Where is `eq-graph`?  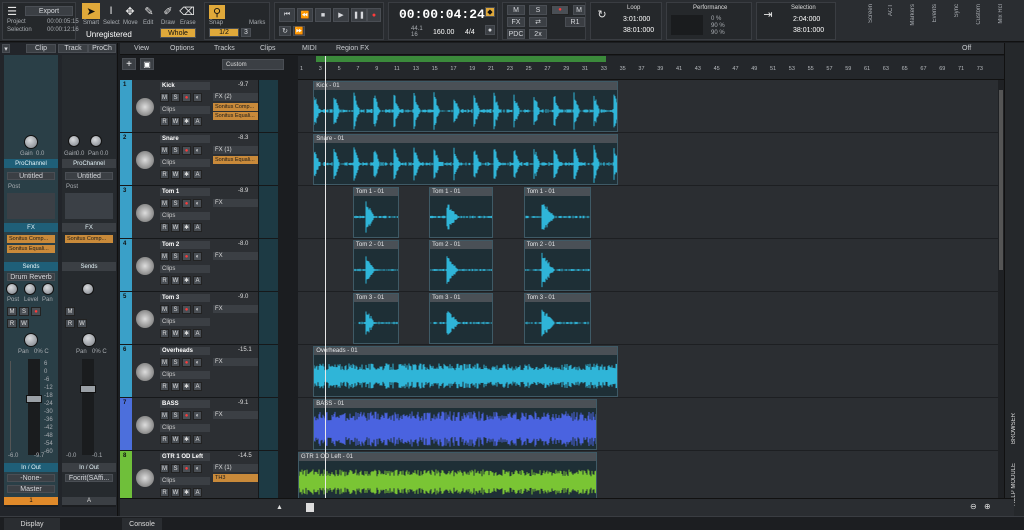
eq-graph is located at coordinates (31, 206).